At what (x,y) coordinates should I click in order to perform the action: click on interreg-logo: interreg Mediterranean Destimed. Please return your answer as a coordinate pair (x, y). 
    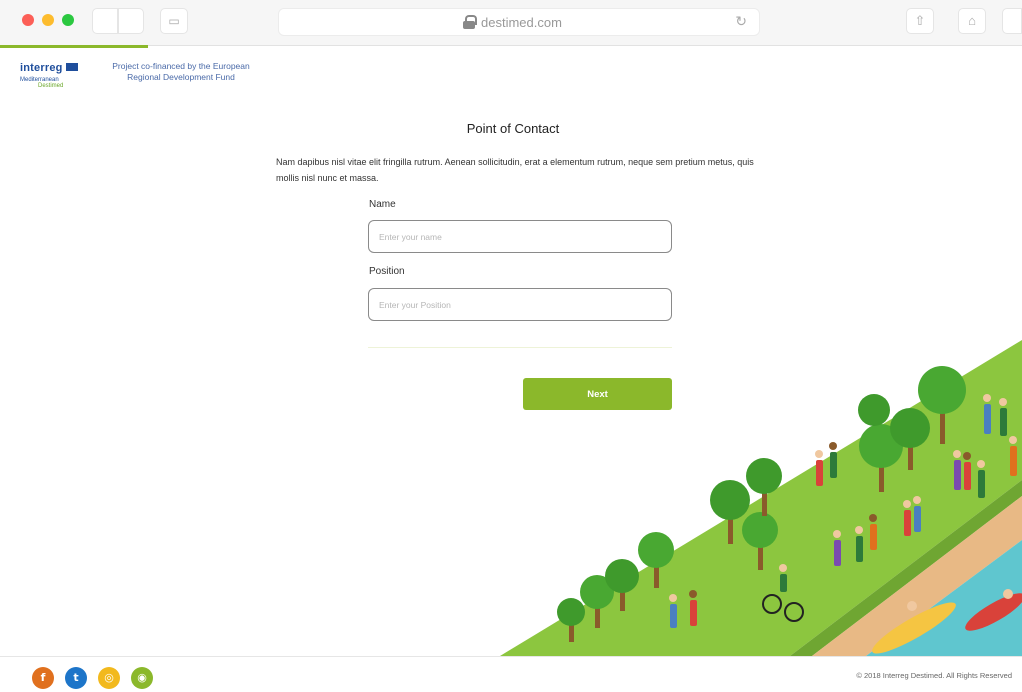
    Looking at the image, I should click on (57, 73).